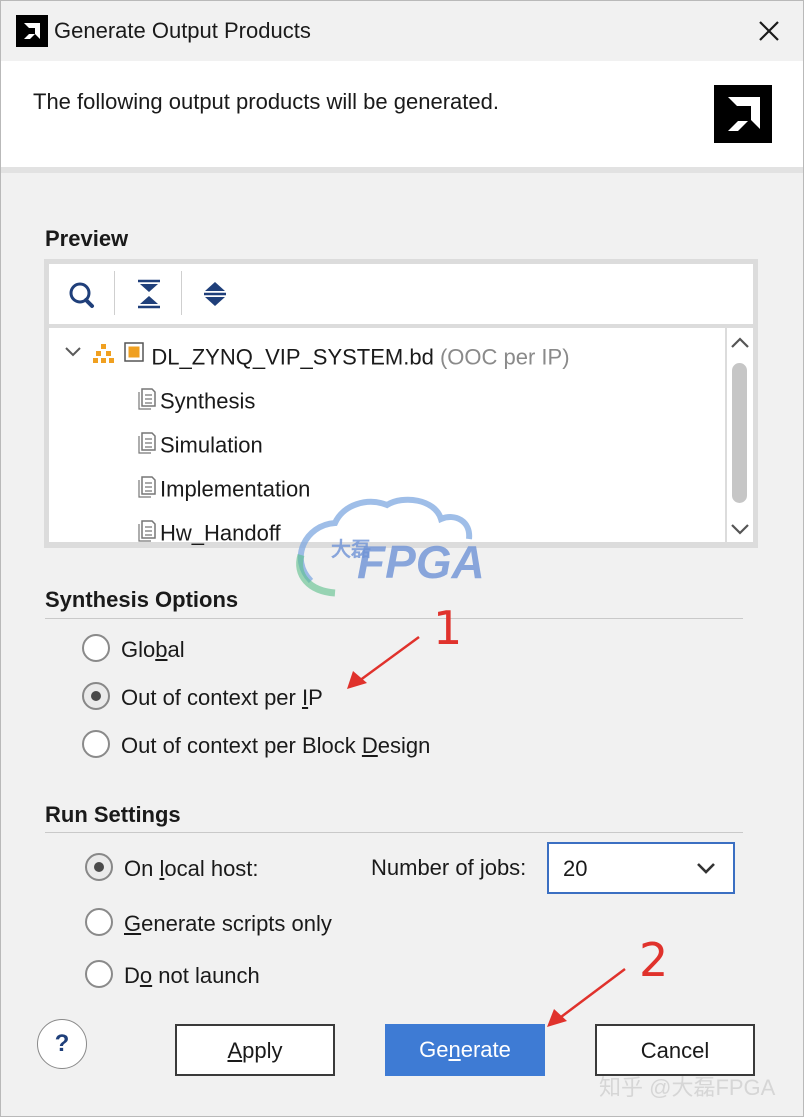  I want to click on jobs-value: 20, so click(575, 868).